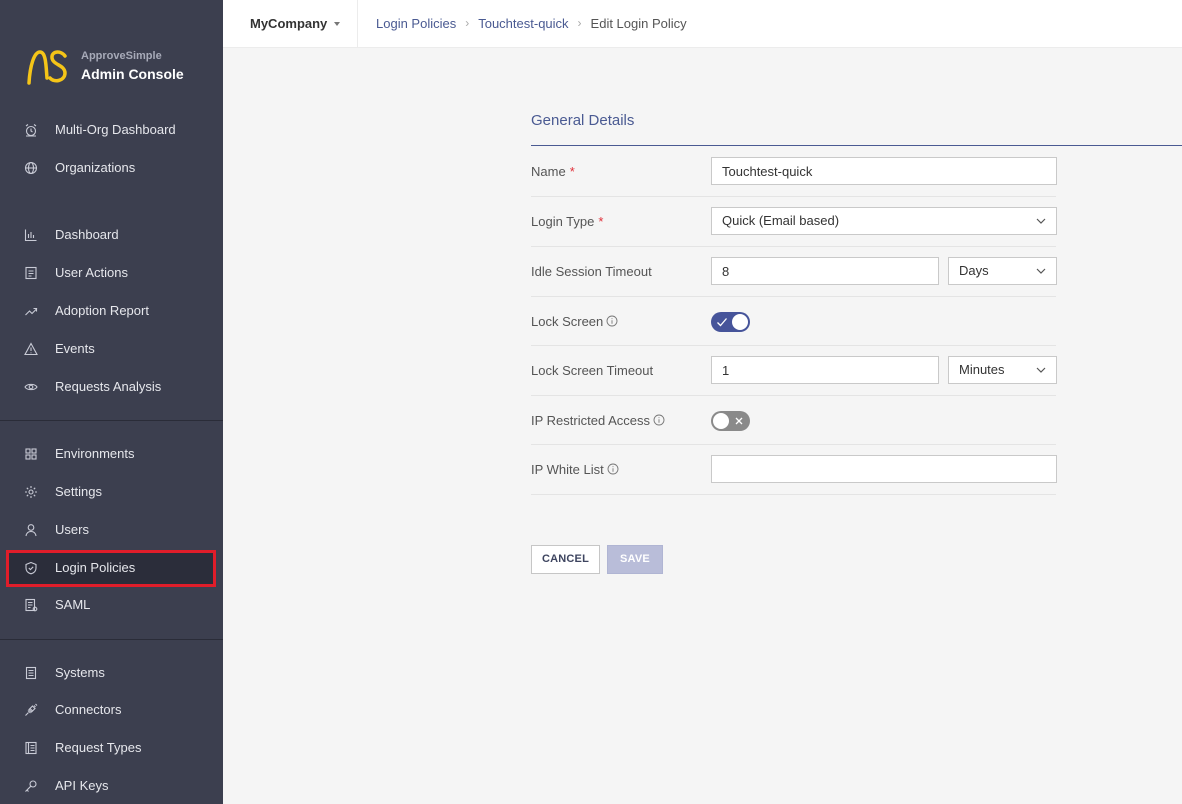 The width and height of the screenshot is (1182, 804). What do you see at coordinates (78, 491) in the screenshot?
I see `sidebar-item-label: Settings` at bounding box center [78, 491].